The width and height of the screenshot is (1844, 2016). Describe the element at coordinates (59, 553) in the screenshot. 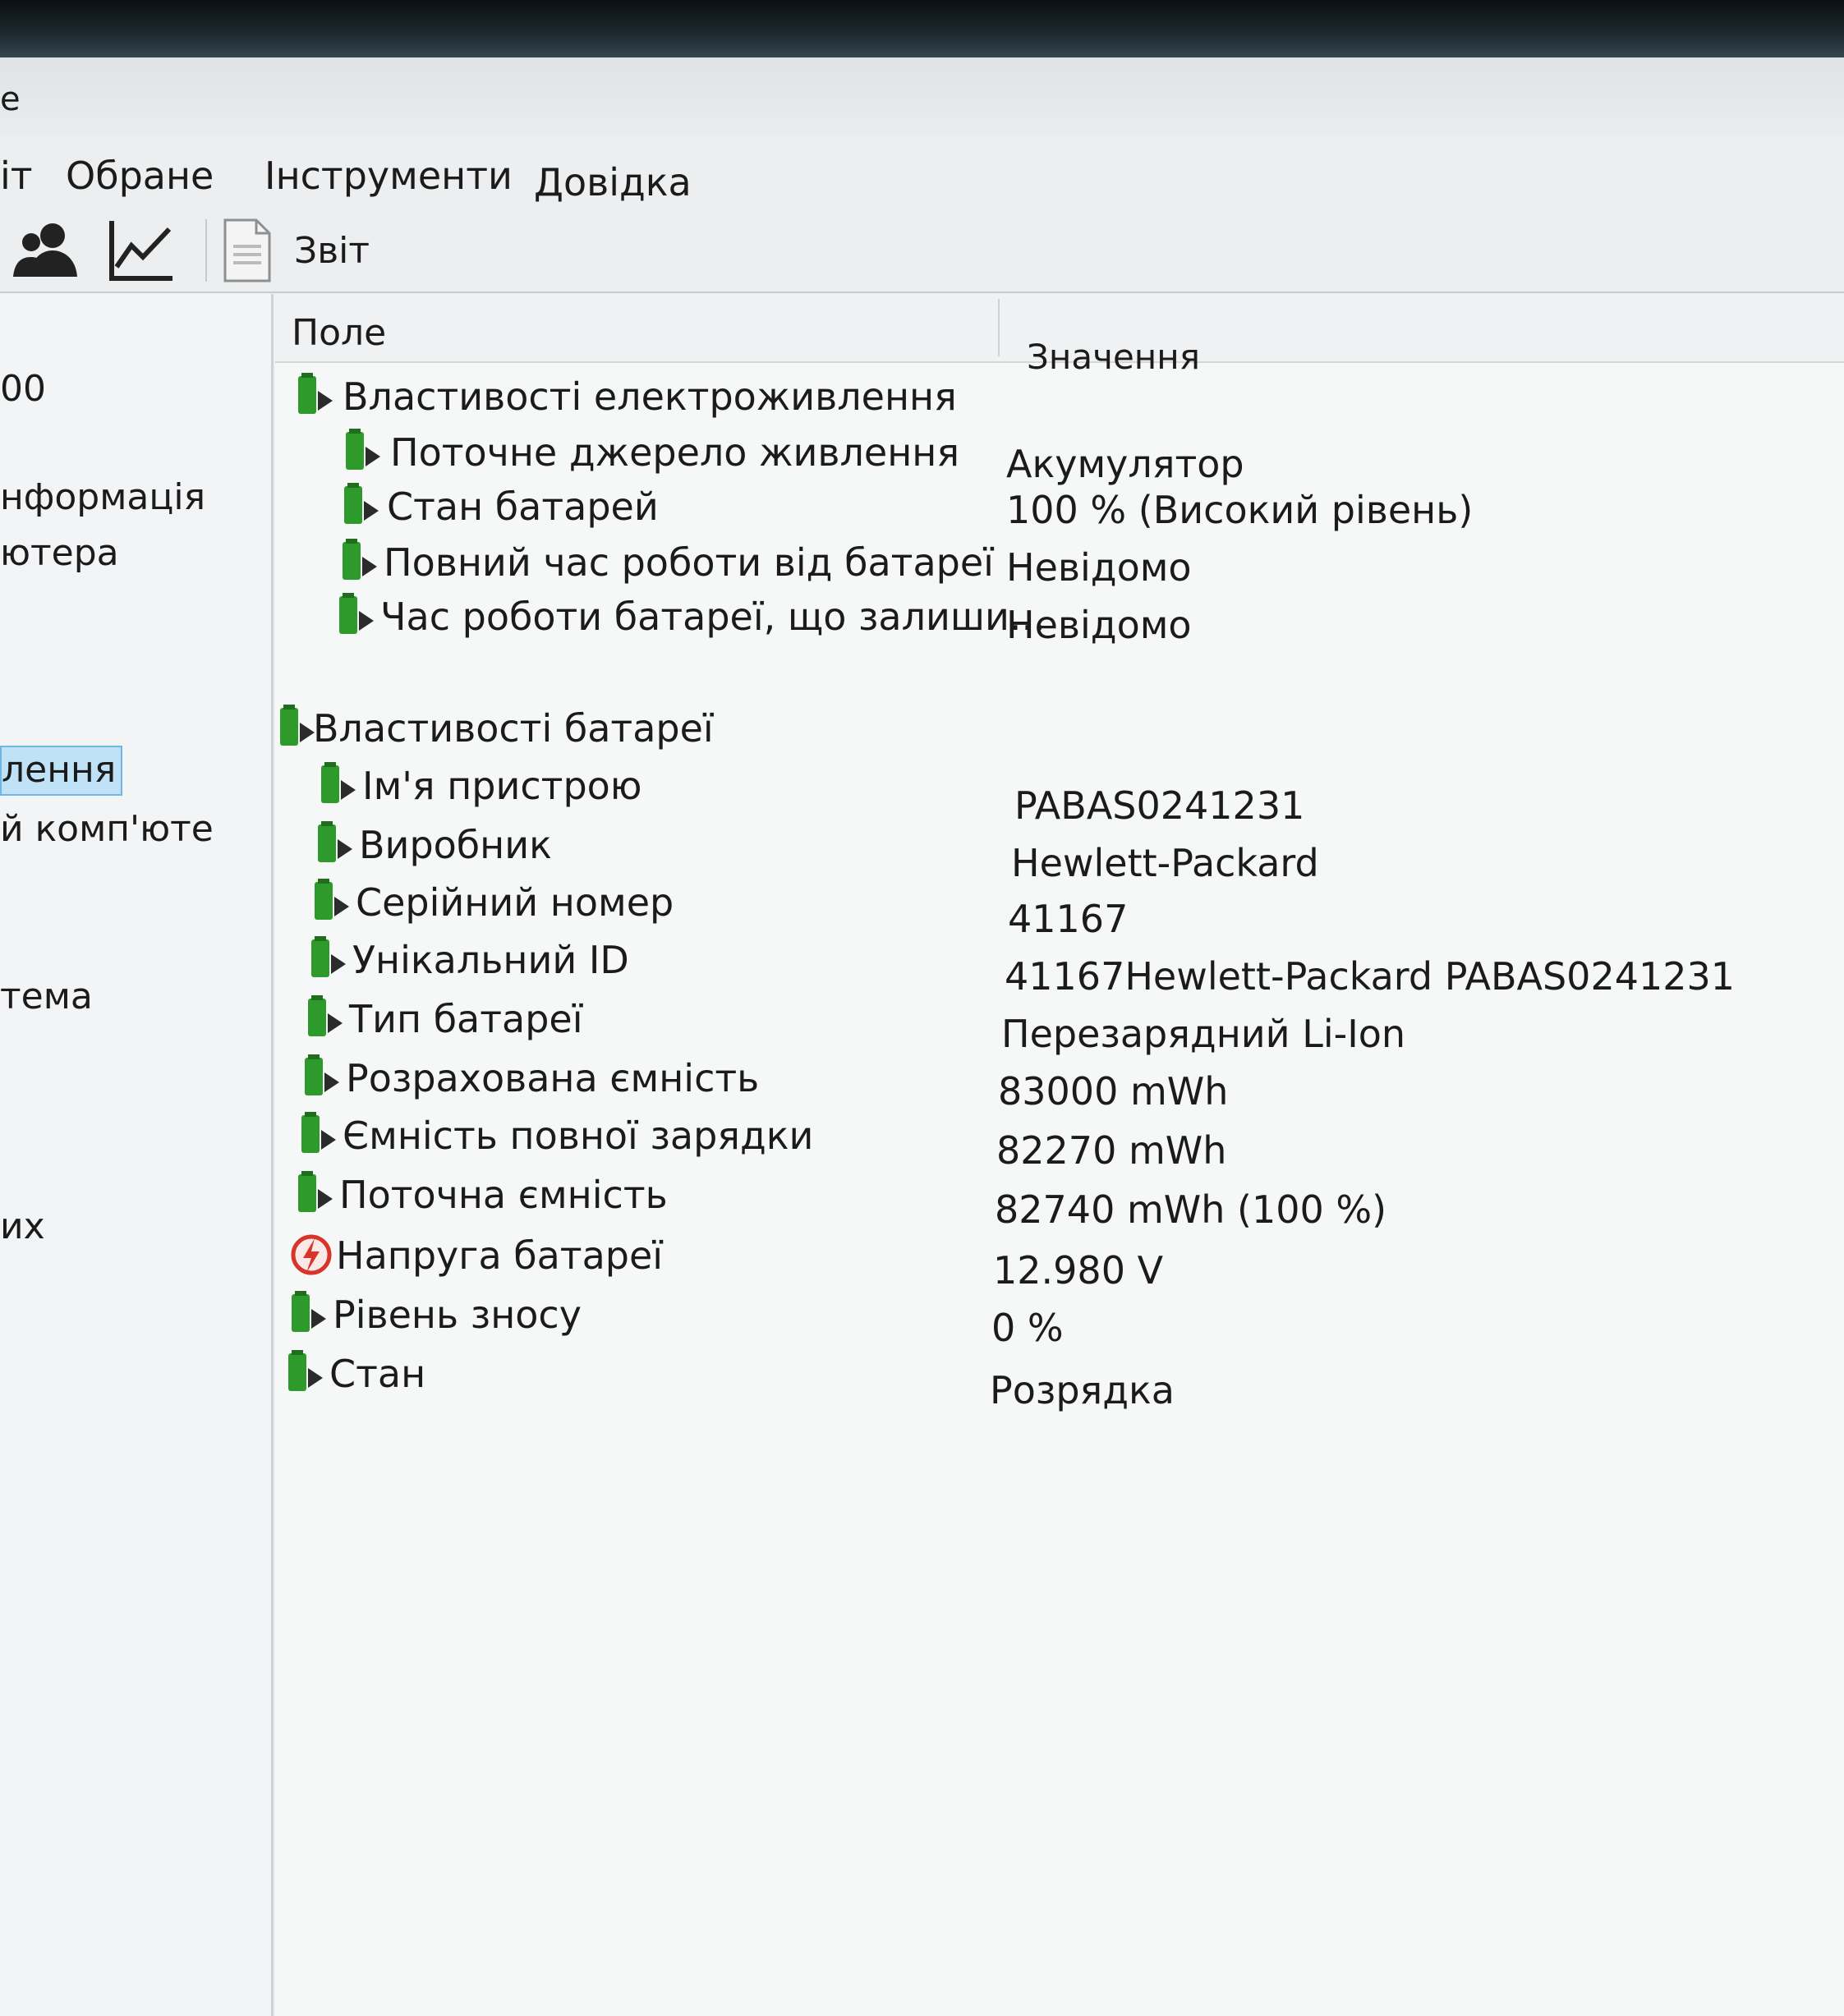

I see `sidebar-item-computer: ютера` at that location.